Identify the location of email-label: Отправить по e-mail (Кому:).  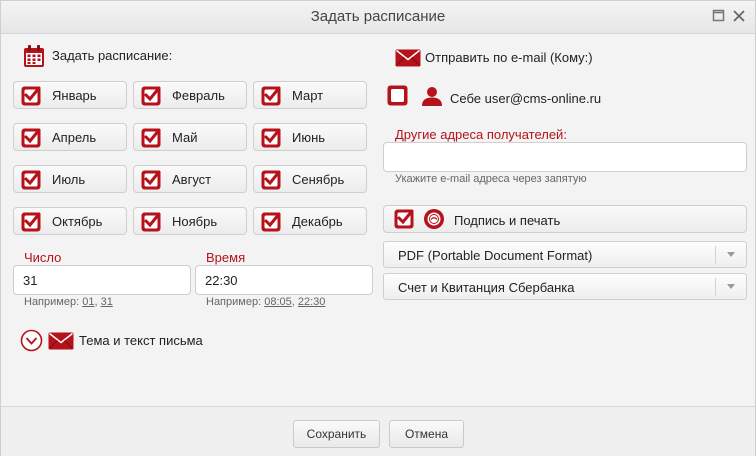
(509, 57).